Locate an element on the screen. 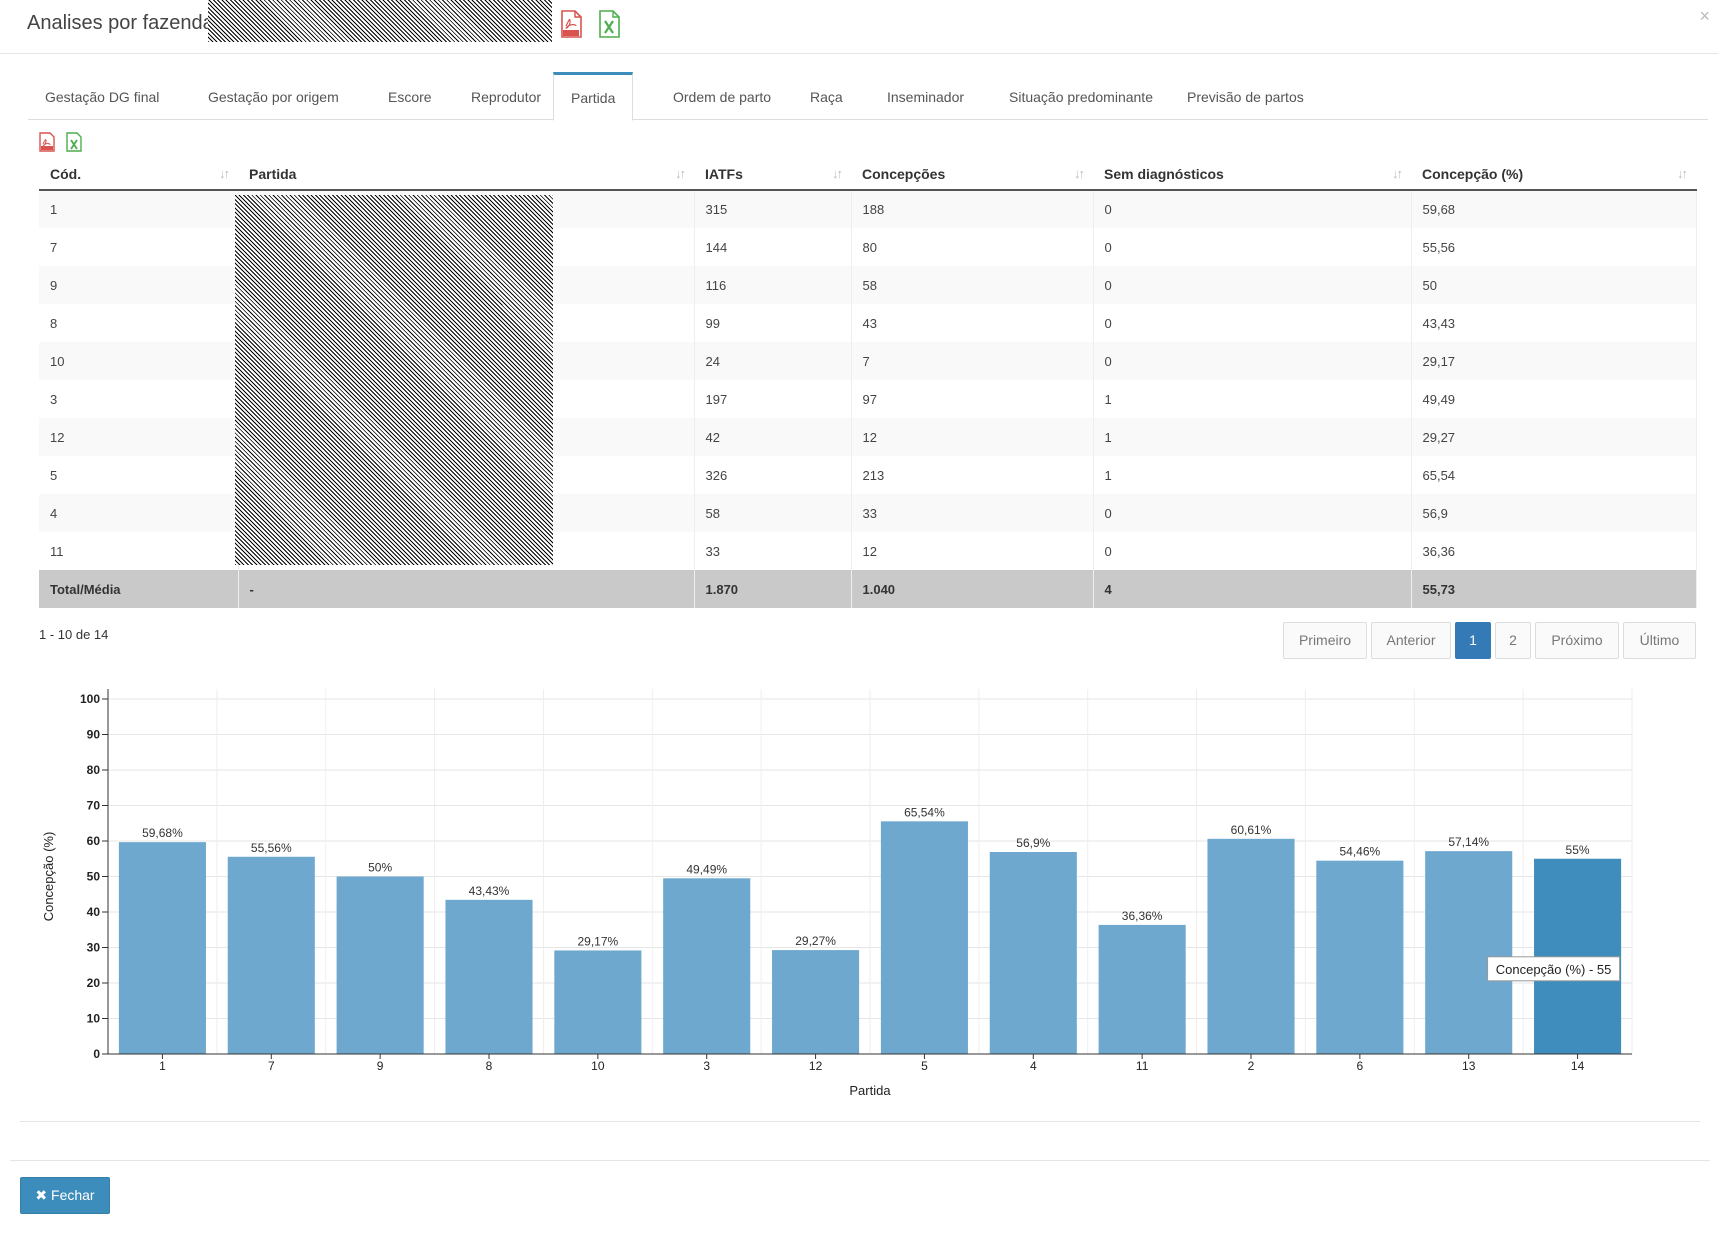  excel-export-icon is located at coordinates (74, 142).